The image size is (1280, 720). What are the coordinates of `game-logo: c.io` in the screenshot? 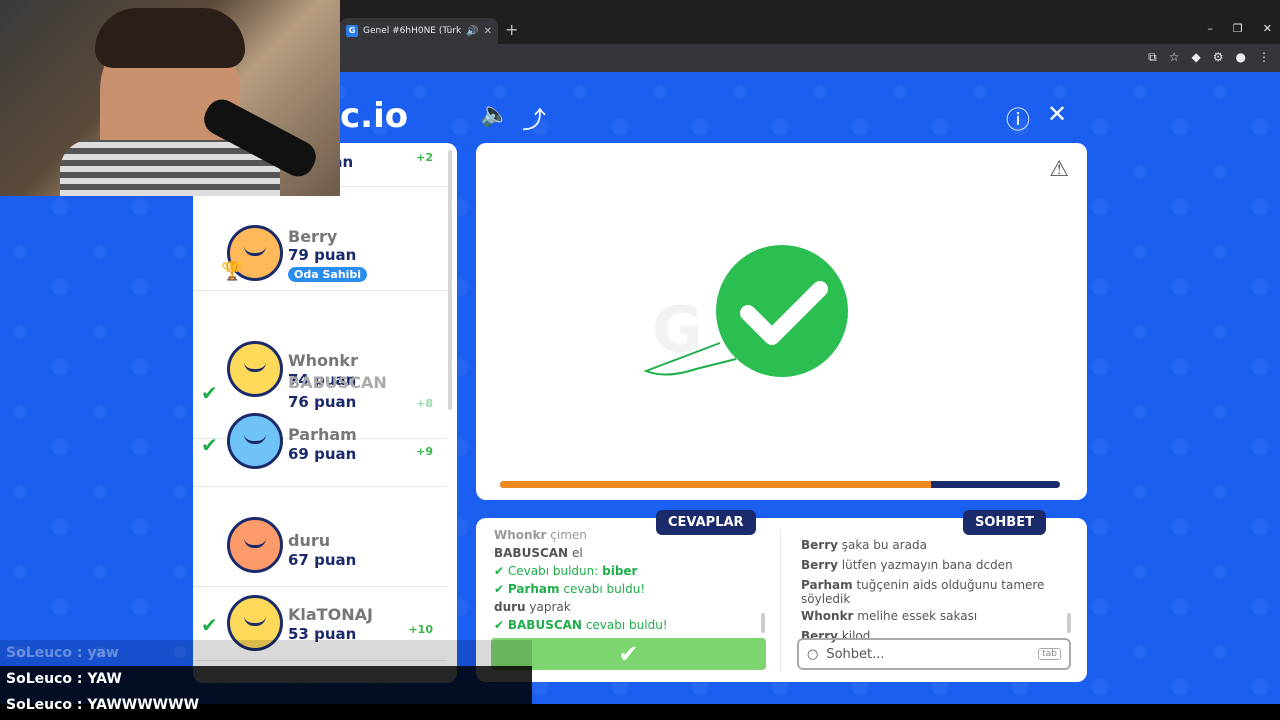 It's located at (374, 116).